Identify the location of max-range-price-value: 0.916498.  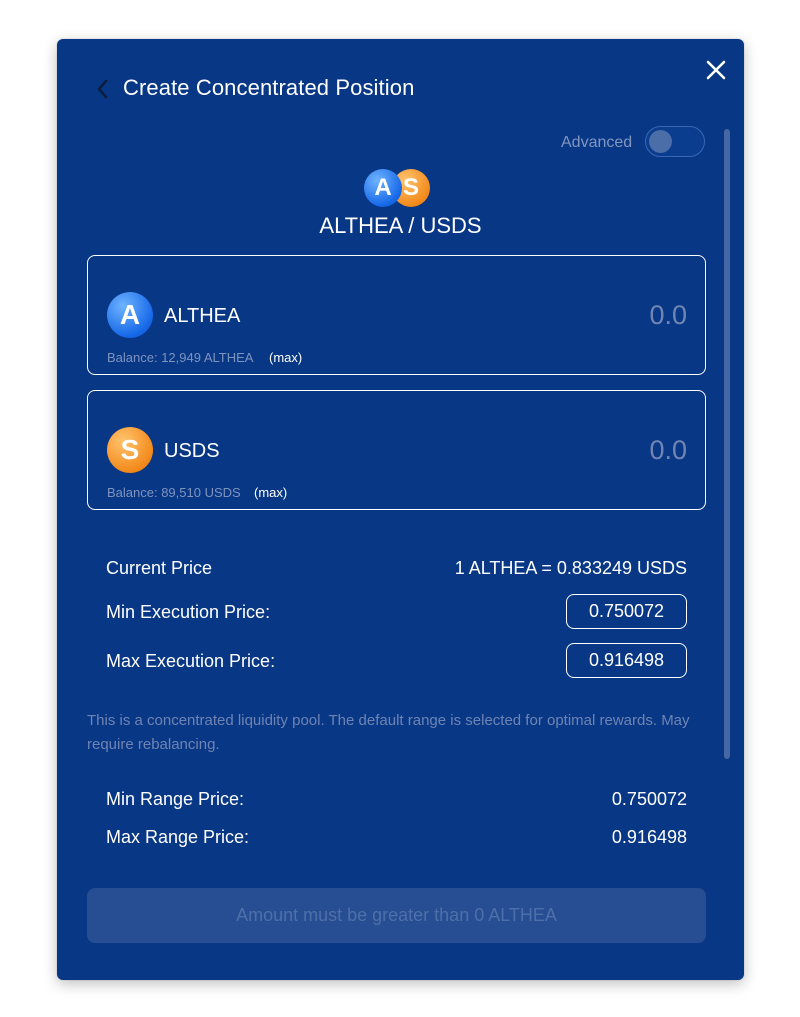
(649, 837).